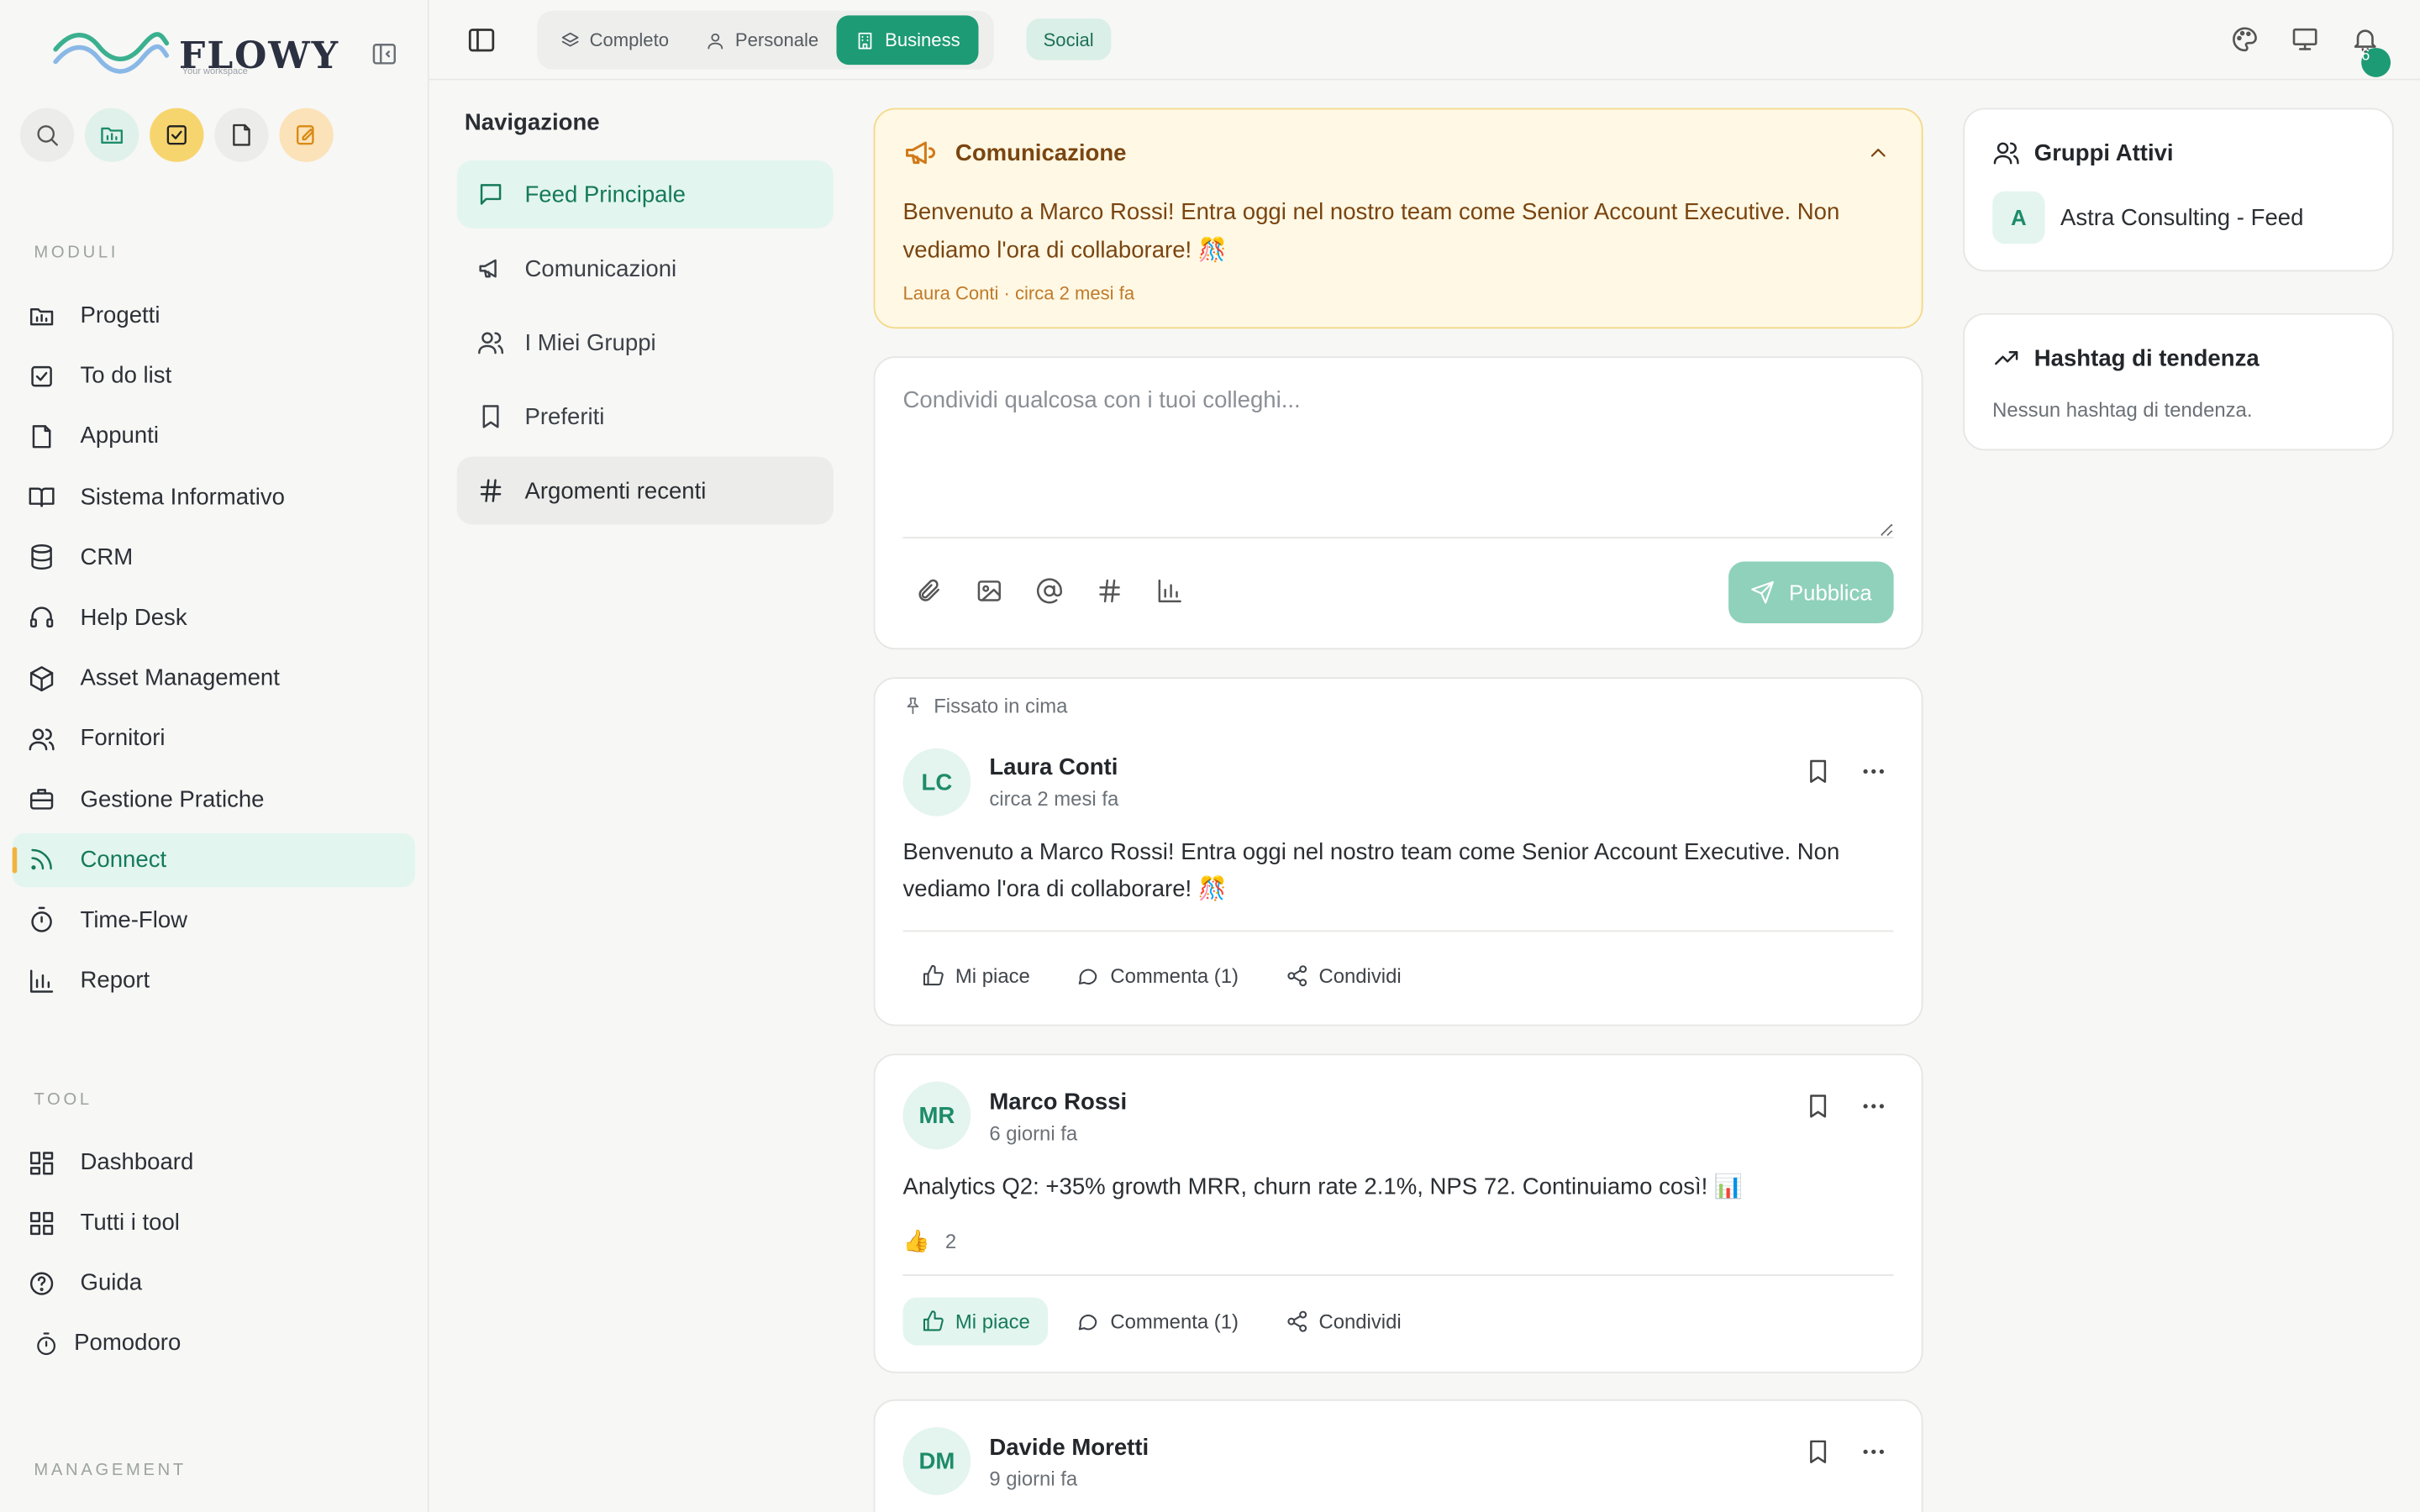 This screenshot has height=1512, width=2420. Describe the element at coordinates (63, 1100) in the screenshot. I see `tool-section-label: TOOL` at that location.